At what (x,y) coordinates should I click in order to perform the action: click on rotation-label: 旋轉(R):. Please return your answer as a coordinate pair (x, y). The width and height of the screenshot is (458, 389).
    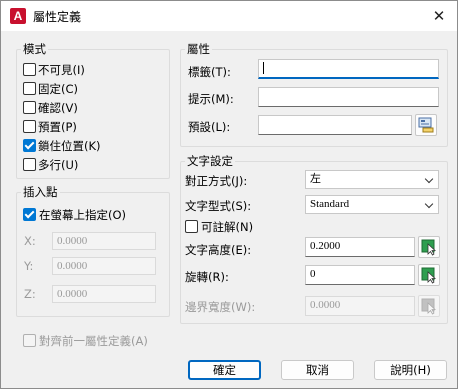
    Looking at the image, I should click on (207, 277).